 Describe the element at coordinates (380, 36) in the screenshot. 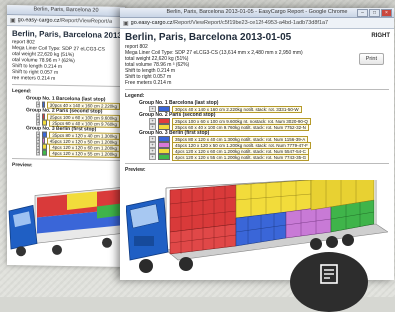

I see `right-label: RIGHT` at that location.